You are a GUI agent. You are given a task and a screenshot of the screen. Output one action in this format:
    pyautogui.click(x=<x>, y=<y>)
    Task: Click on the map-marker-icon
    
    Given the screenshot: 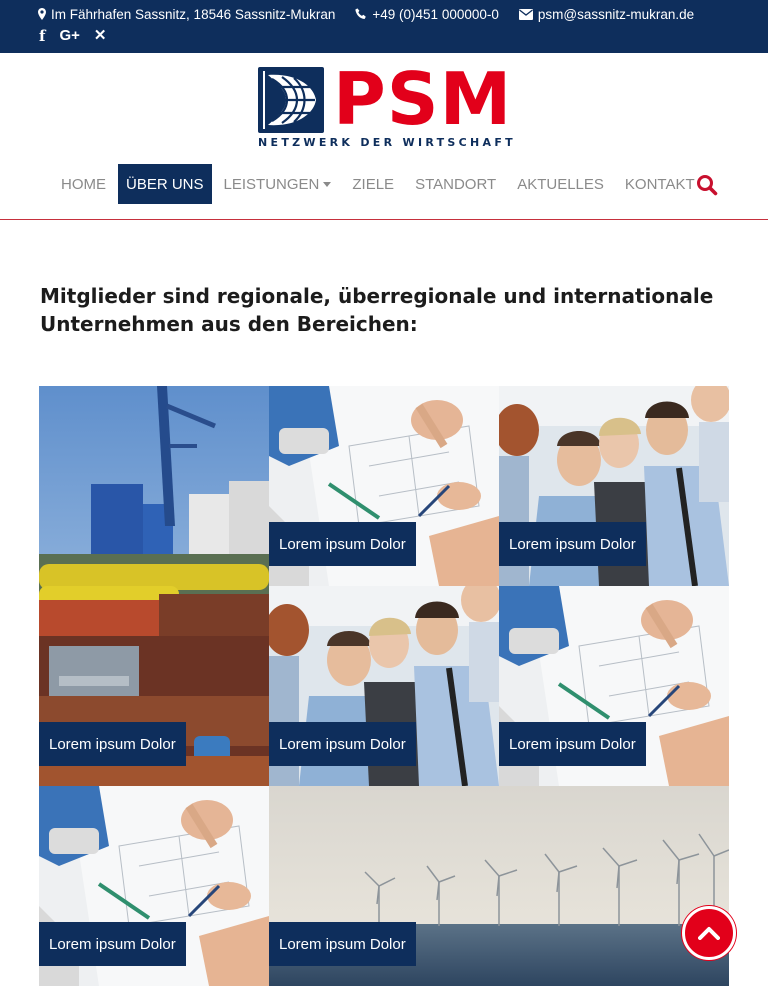 What is the action you would take?
    pyautogui.click(x=42, y=14)
    